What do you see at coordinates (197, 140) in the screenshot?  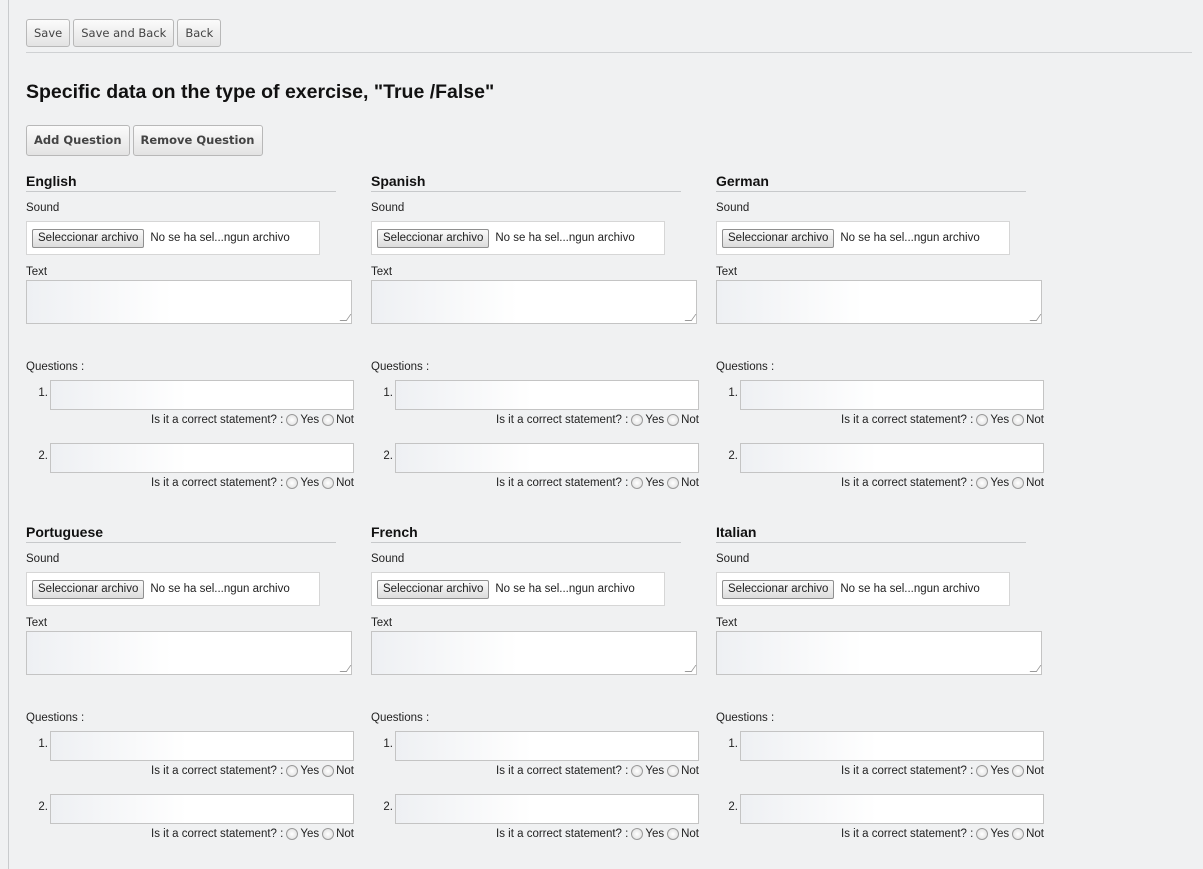 I see `remove-question-button: Remove Question` at bounding box center [197, 140].